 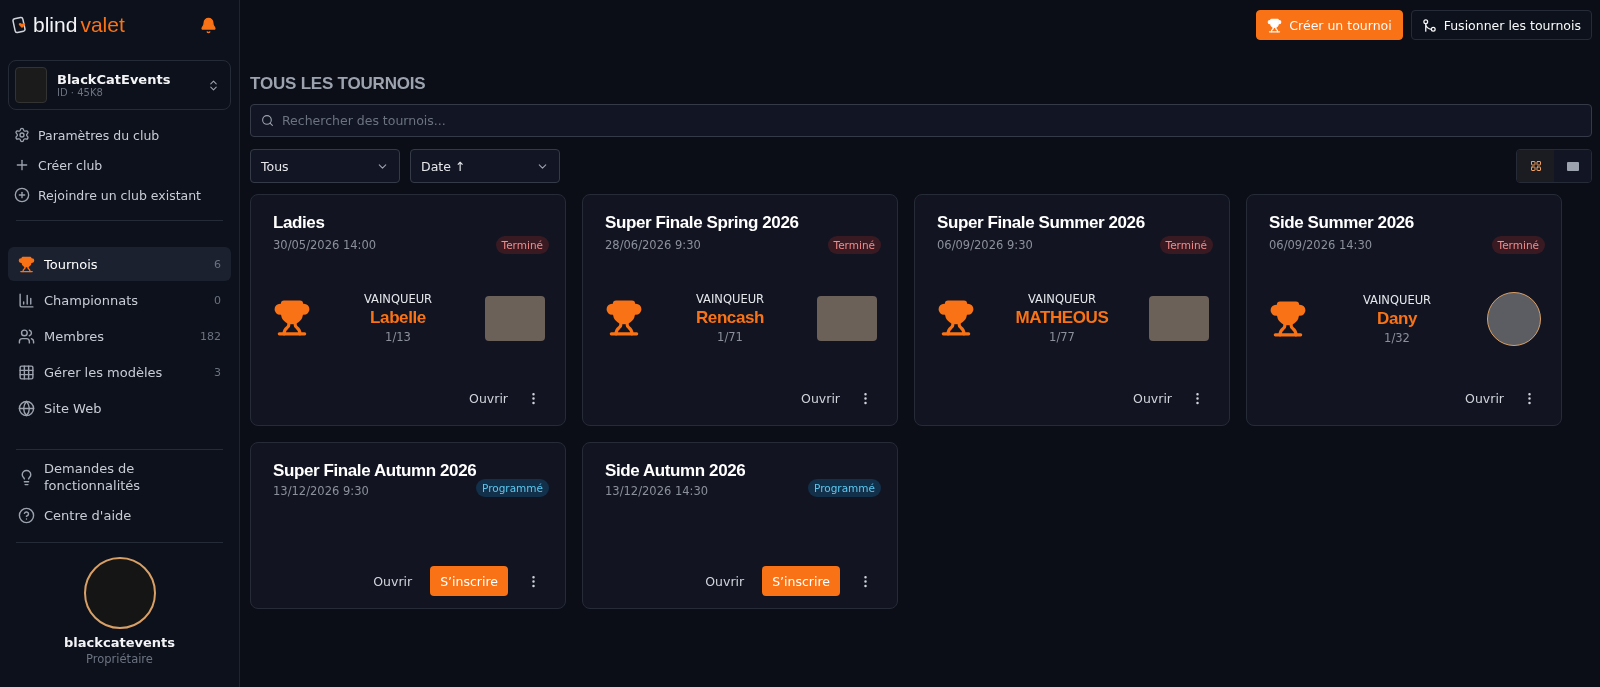 I want to click on help-link: Centre d'aide, so click(x=119, y=515).